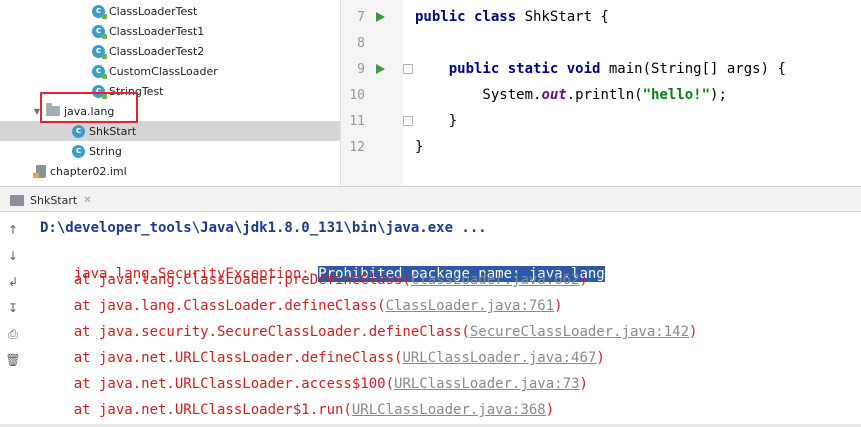 This screenshot has height=427, width=861. What do you see at coordinates (601, 147) in the screenshot?
I see `code-line: 12}` at bounding box center [601, 147].